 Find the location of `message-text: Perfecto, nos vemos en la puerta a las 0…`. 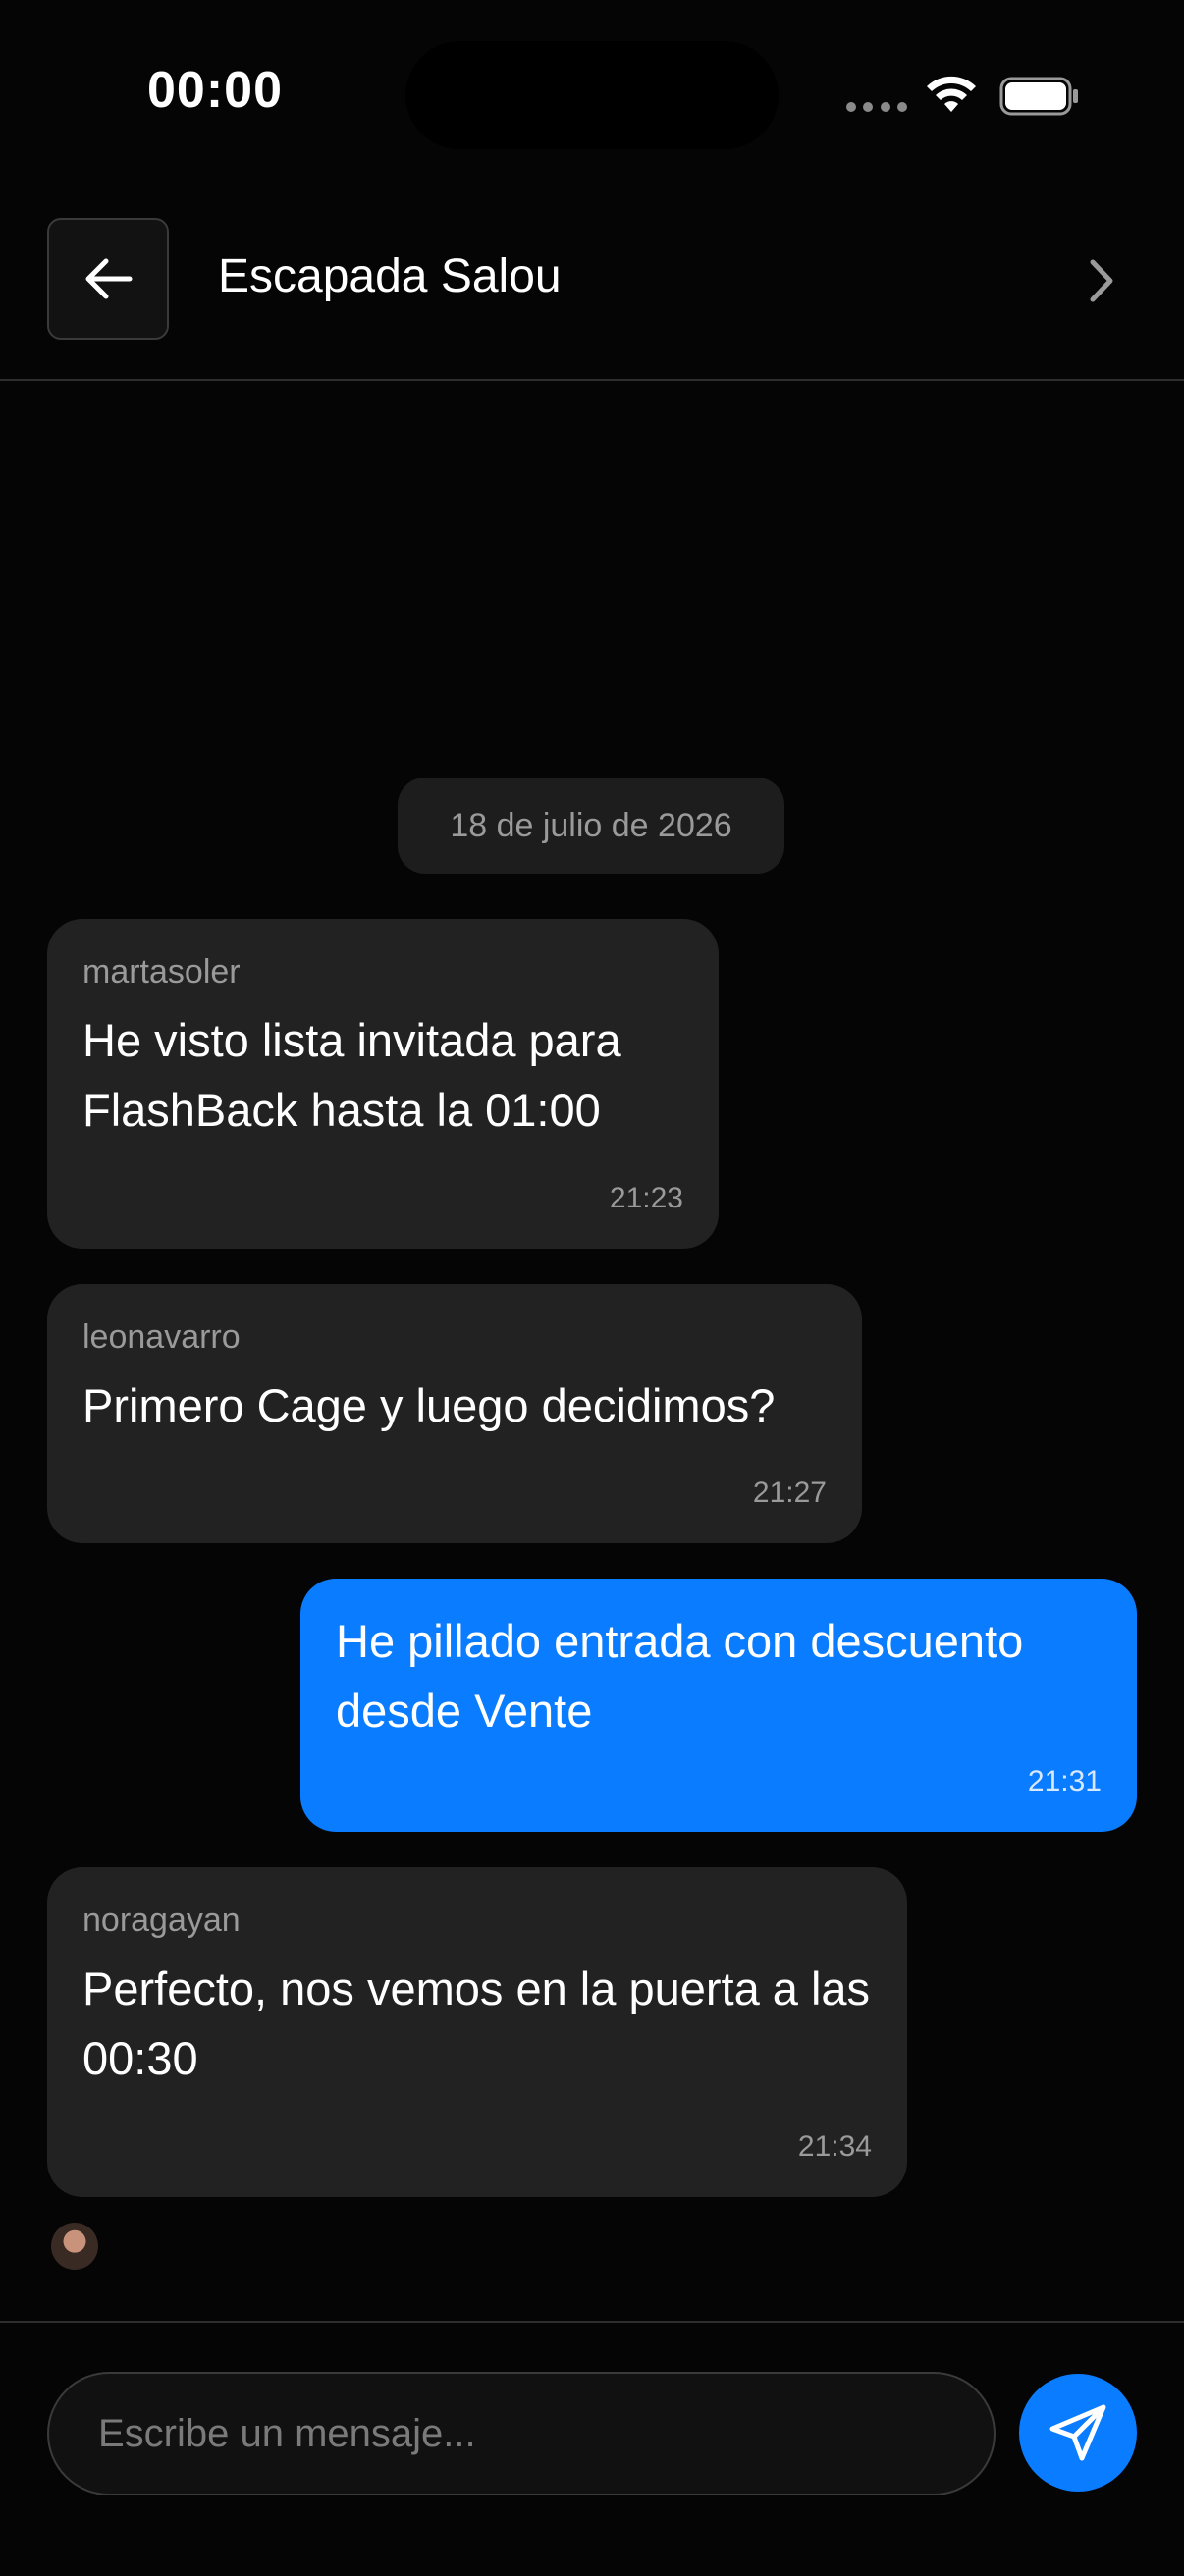

message-text: Perfecto, nos vemos en la puerta a las 0… is located at coordinates (476, 2023).